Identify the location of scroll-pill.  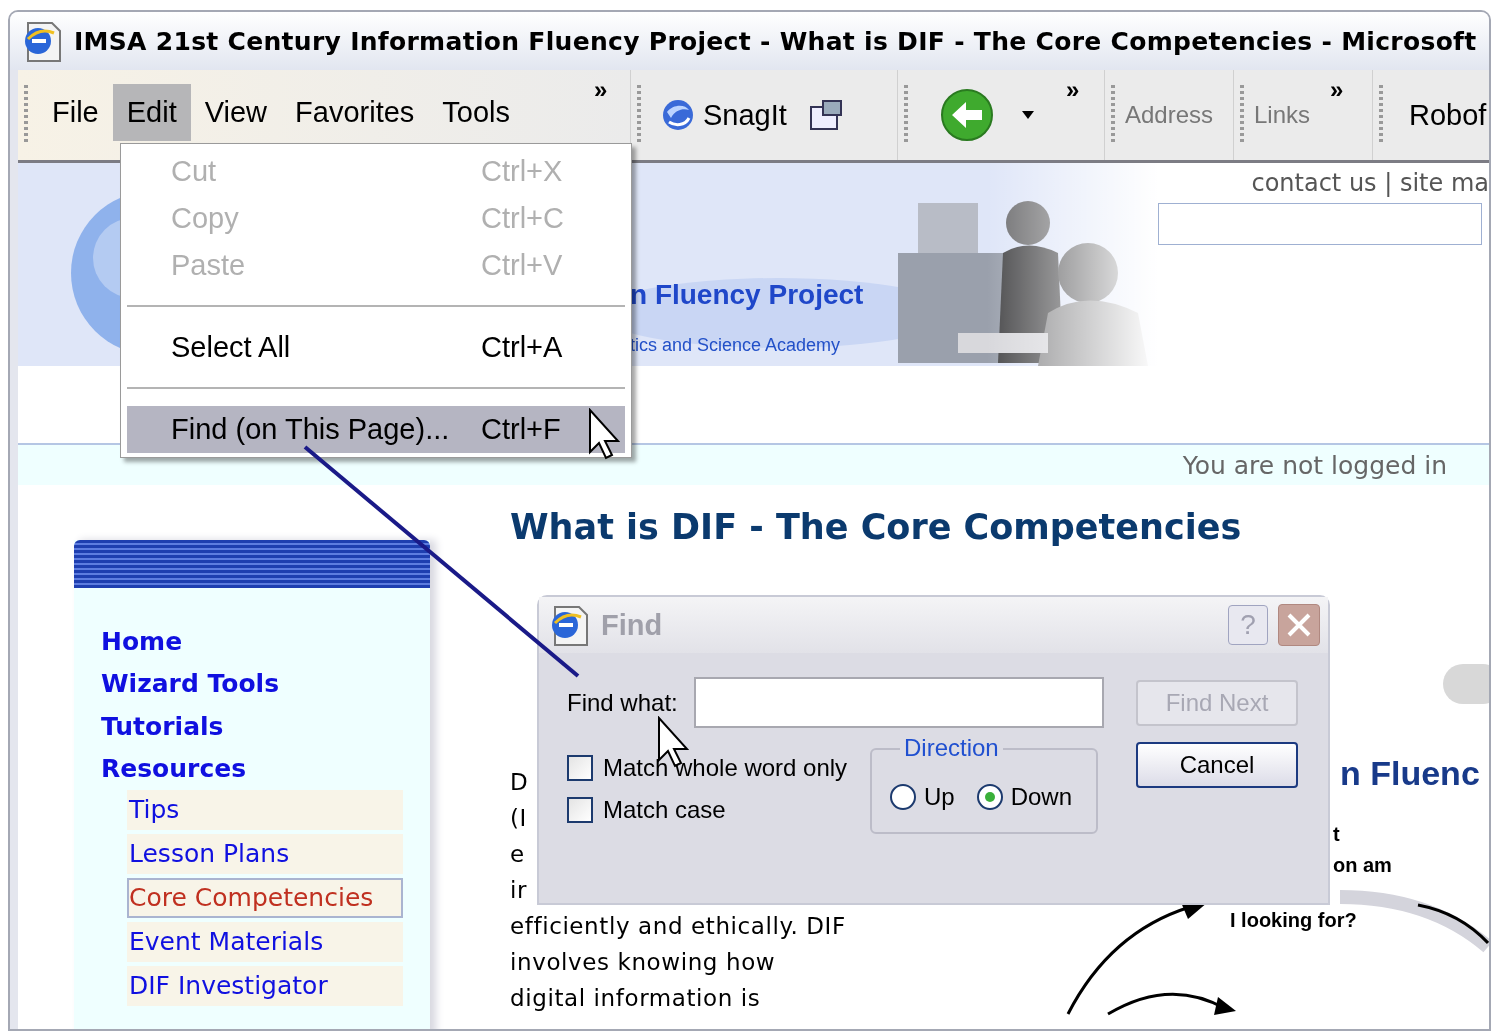
(1466, 684).